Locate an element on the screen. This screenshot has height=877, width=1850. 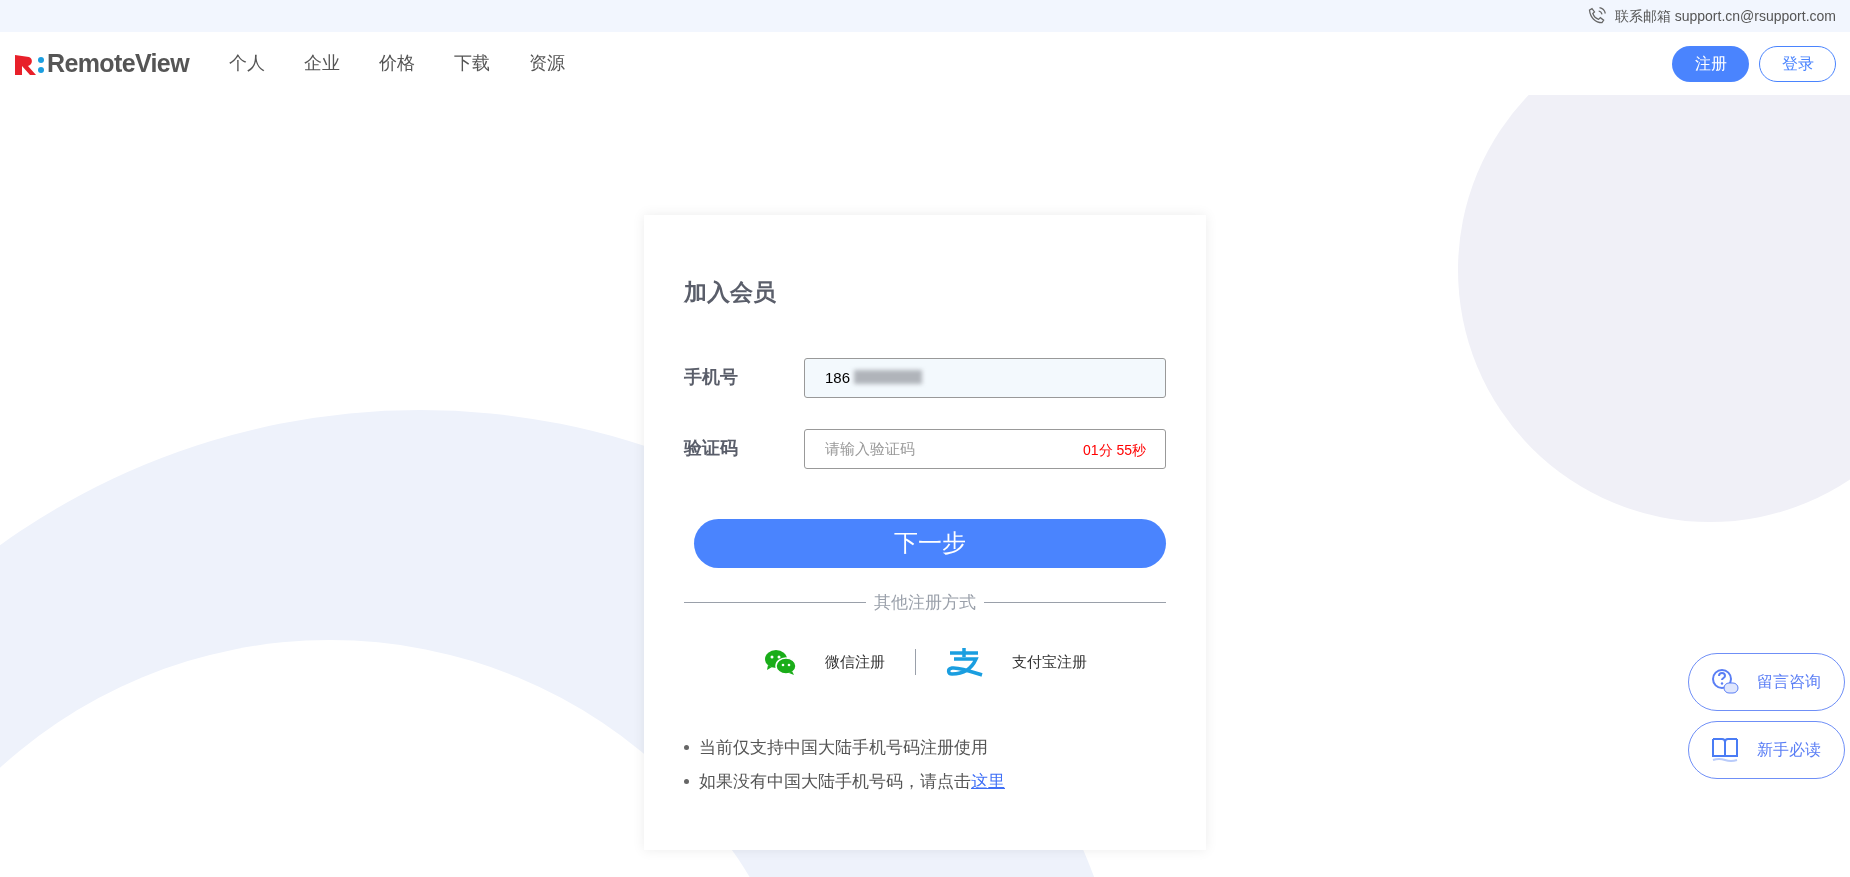
form-title: 加入会员 is located at coordinates (730, 292).